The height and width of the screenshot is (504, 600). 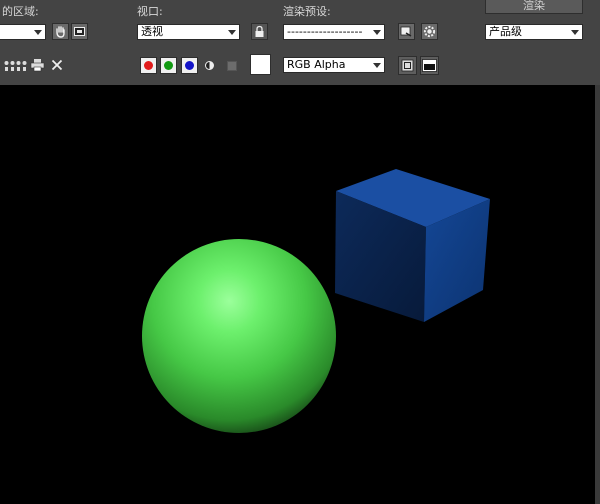 What do you see at coordinates (232, 66) in the screenshot?
I see `alpha-toggle-icon` at bounding box center [232, 66].